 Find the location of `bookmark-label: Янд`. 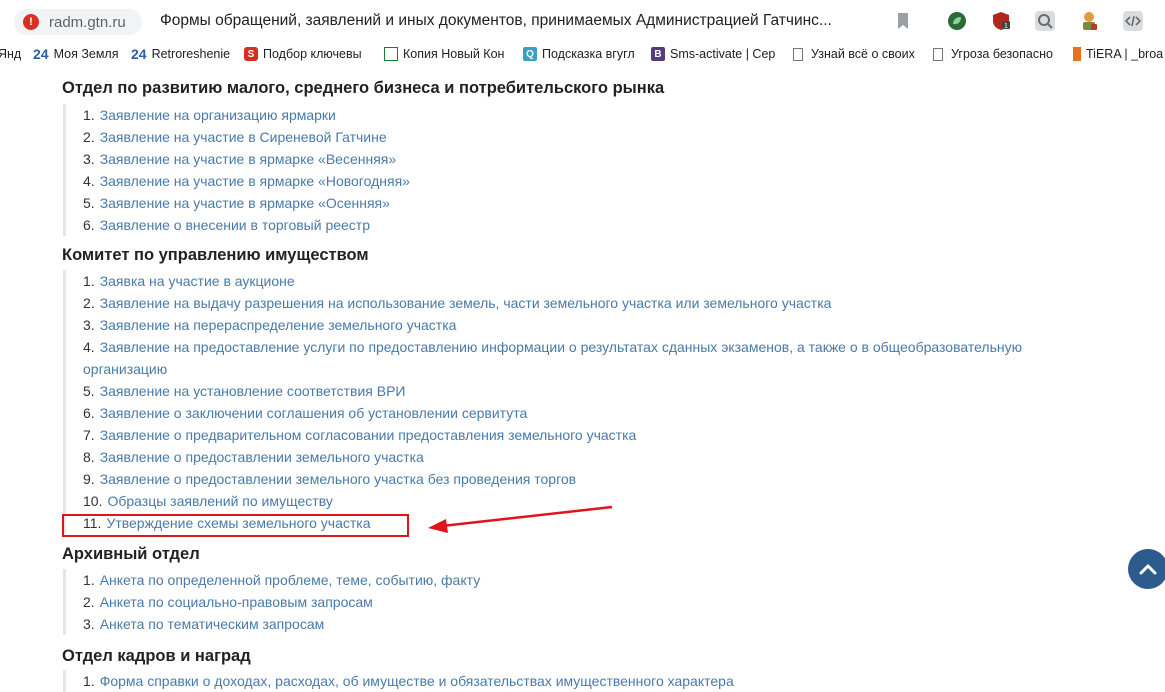

bookmark-label: Янд is located at coordinates (11, 54).